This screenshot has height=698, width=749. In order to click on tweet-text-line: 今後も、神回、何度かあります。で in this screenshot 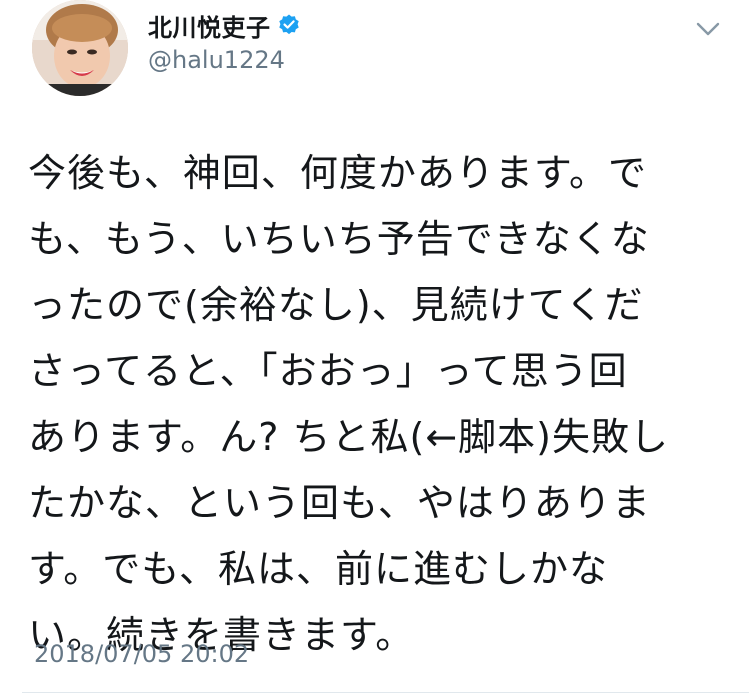, I will do `click(338, 173)`.